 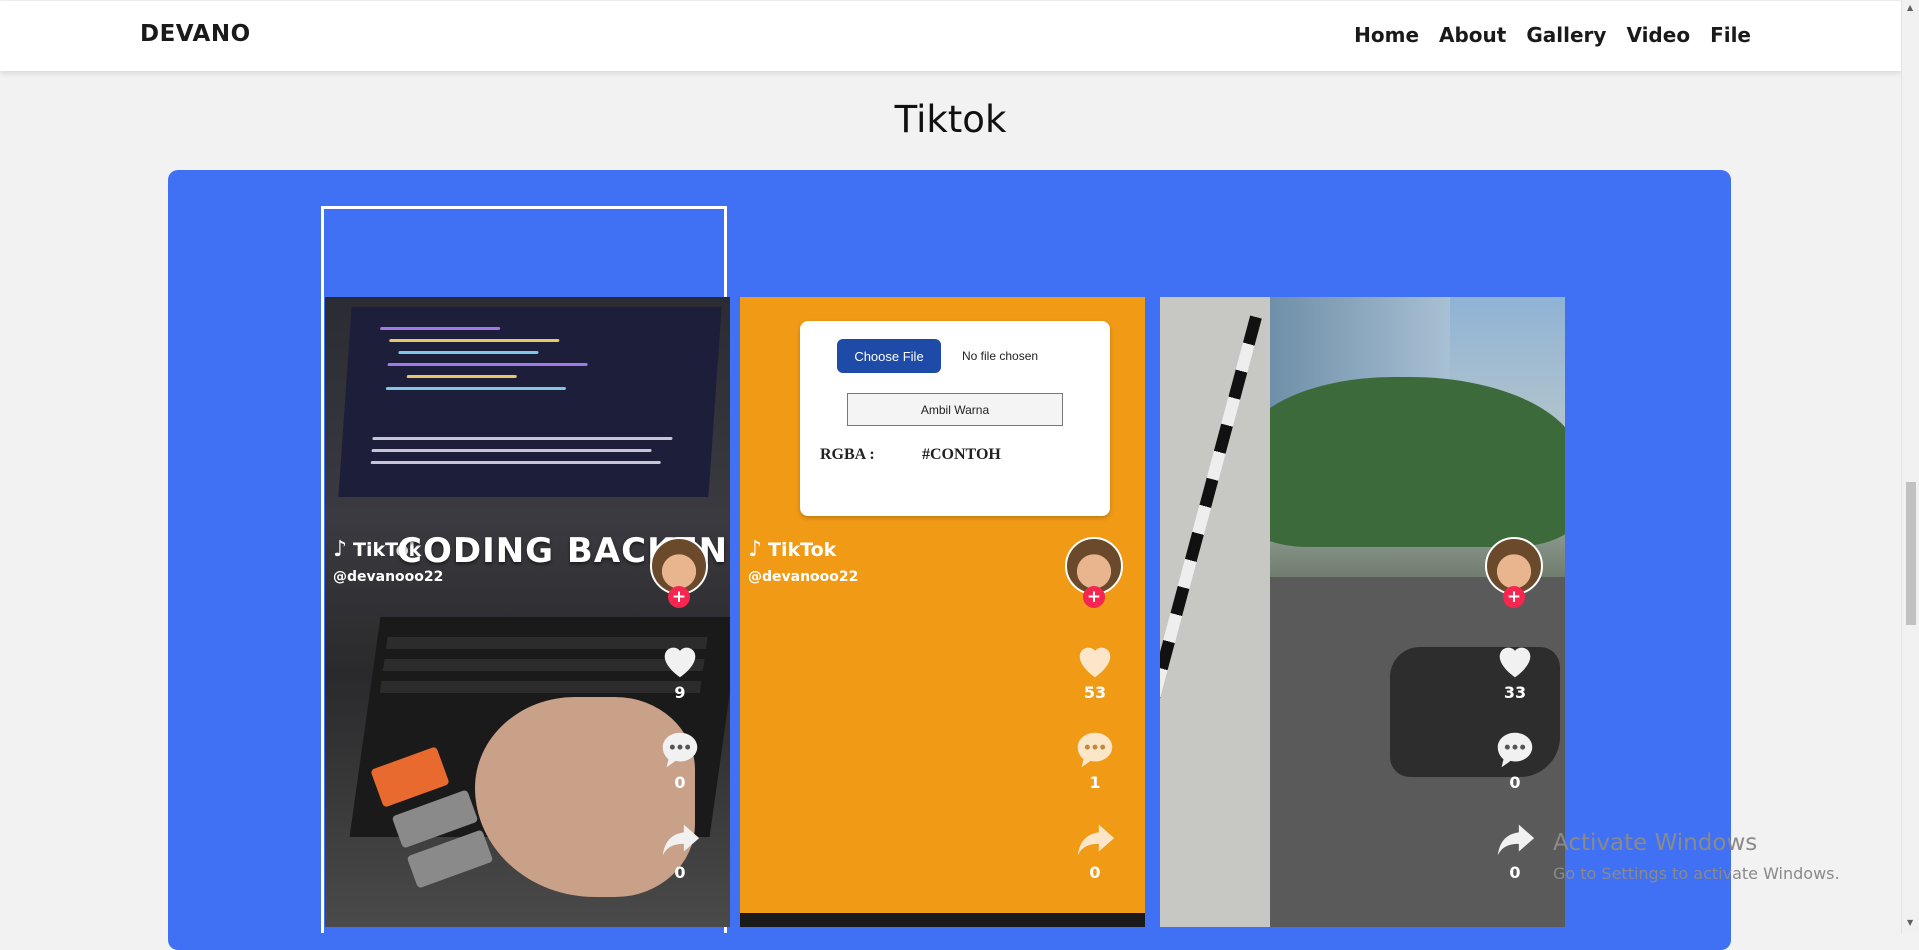 I want to click on rgba-value: #CONTOH, so click(x=961, y=454).